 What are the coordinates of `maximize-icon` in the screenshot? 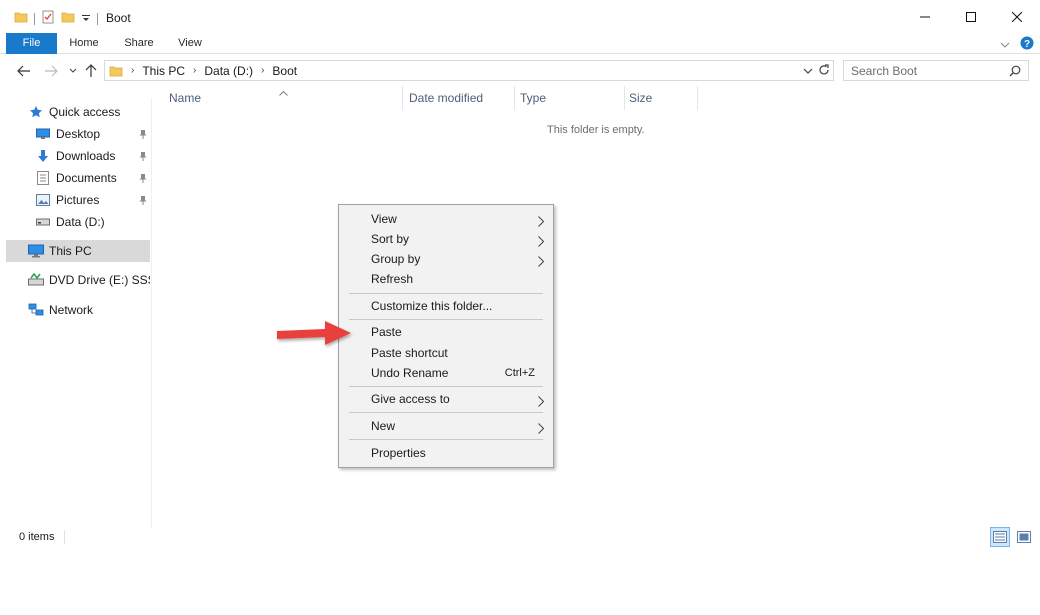 It's located at (971, 17).